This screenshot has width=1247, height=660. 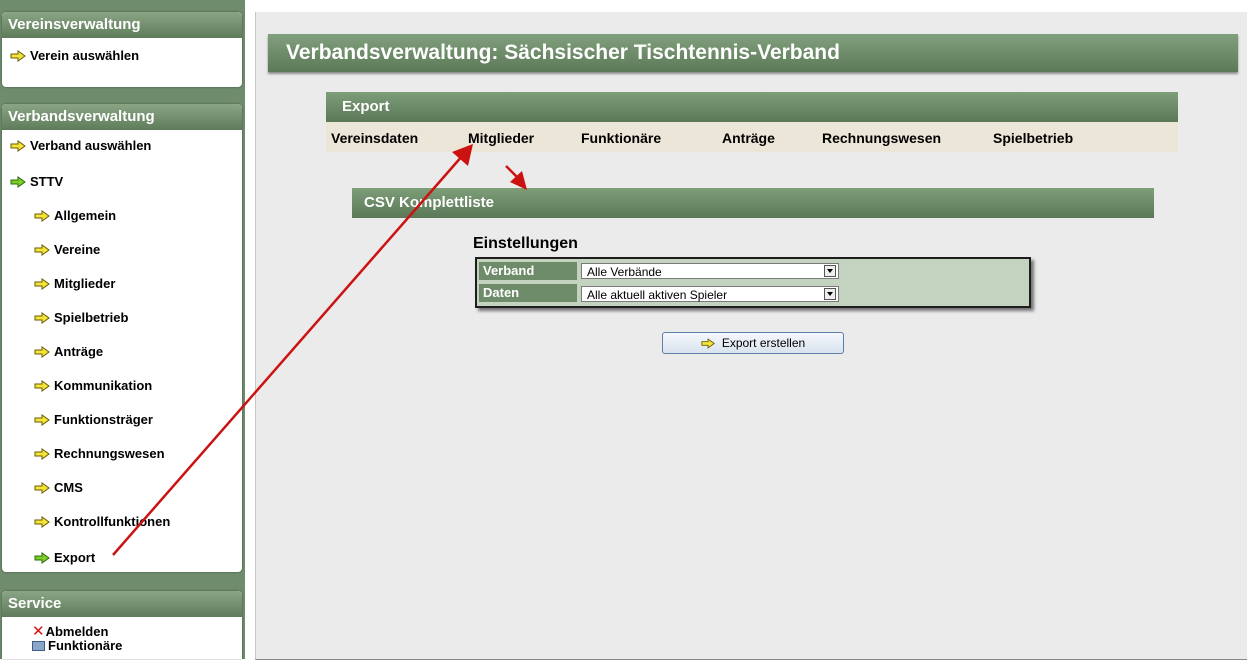 I want to click on verbandsverwaltung-title: Verbandsverwaltung, so click(x=122, y=117).